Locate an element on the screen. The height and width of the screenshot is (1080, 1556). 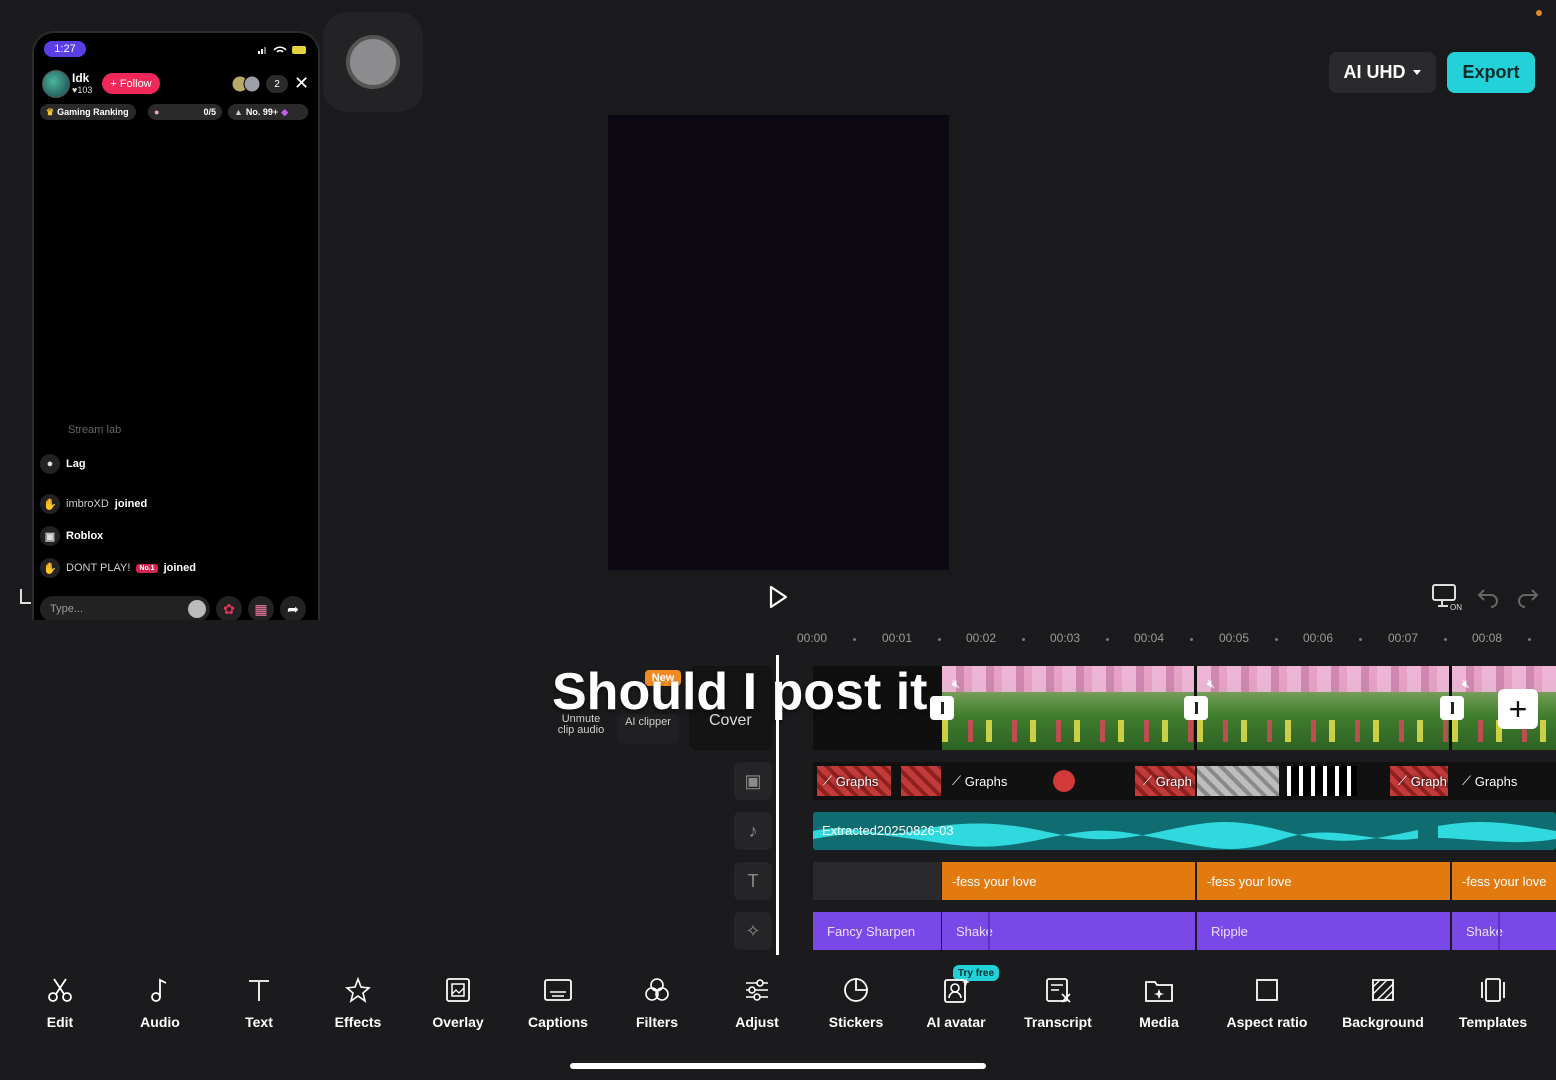
effects-track-icon: ✧ is located at coordinates (753, 931).